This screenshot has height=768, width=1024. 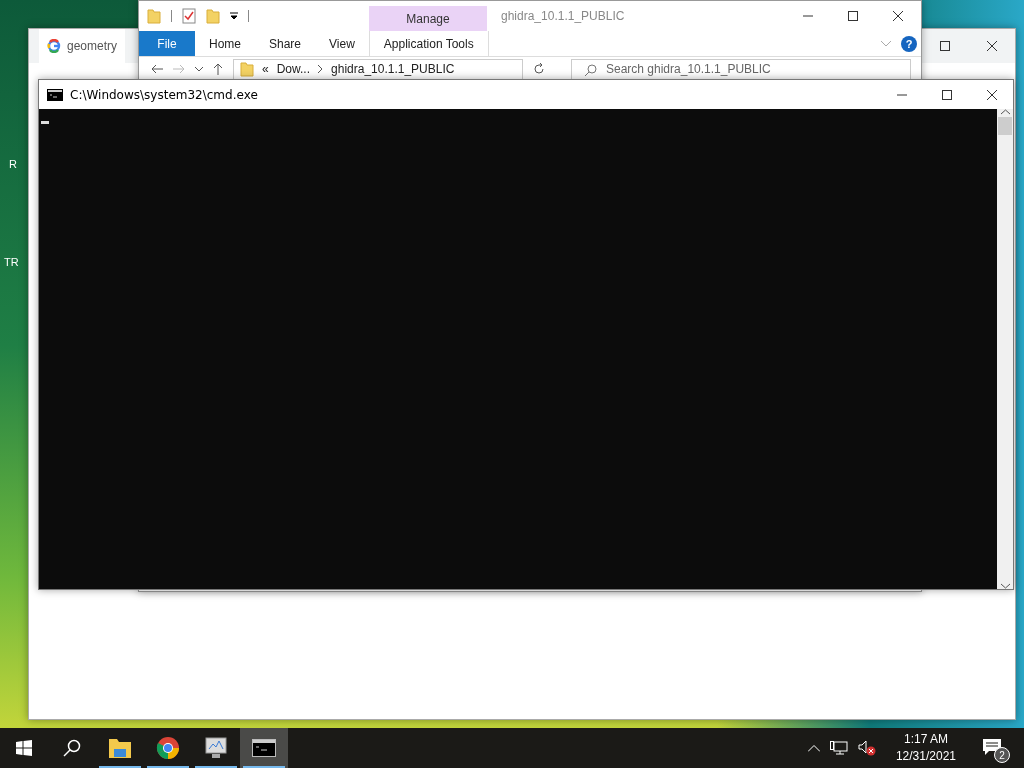 What do you see at coordinates (168, 748) in the screenshot?
I see `browser-icon` at bounding box center [168, 748].